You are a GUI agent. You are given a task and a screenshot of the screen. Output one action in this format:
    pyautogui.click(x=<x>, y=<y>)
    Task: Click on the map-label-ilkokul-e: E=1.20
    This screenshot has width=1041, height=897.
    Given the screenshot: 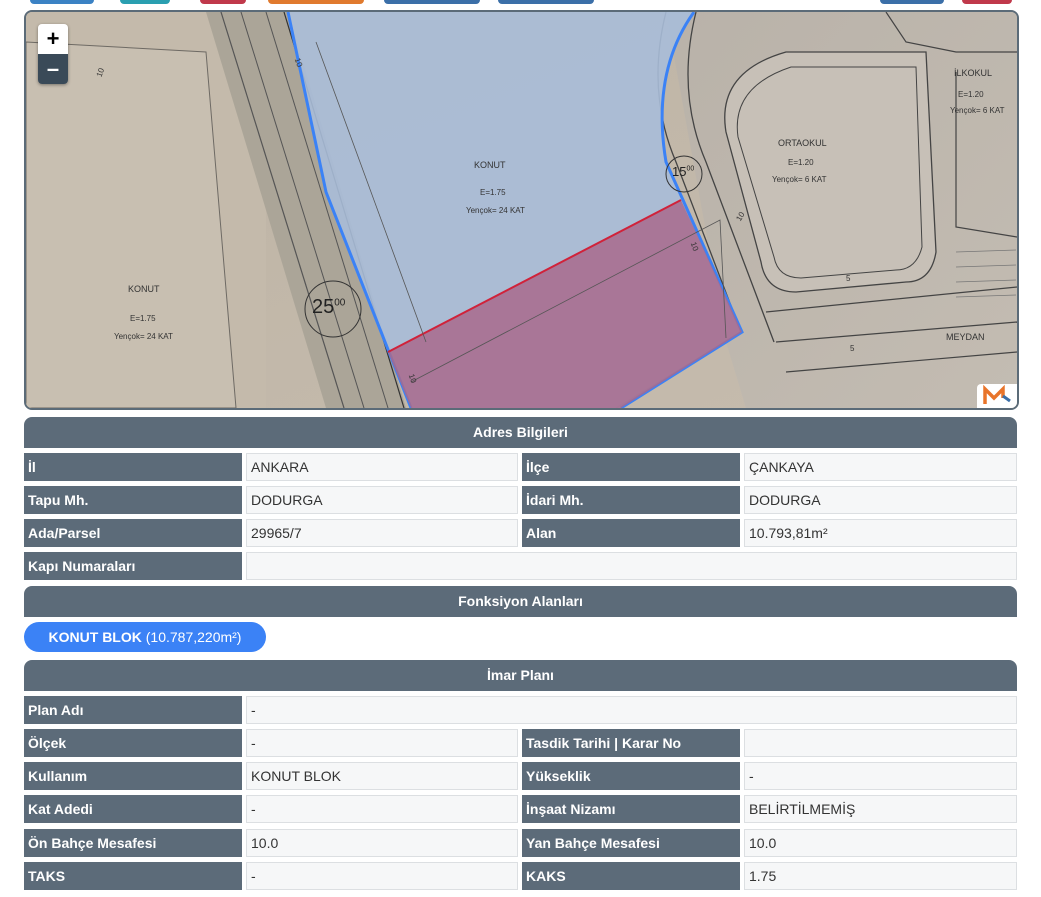 What is the action you would take?
    pyautogui.click(x=971, y=94)
    